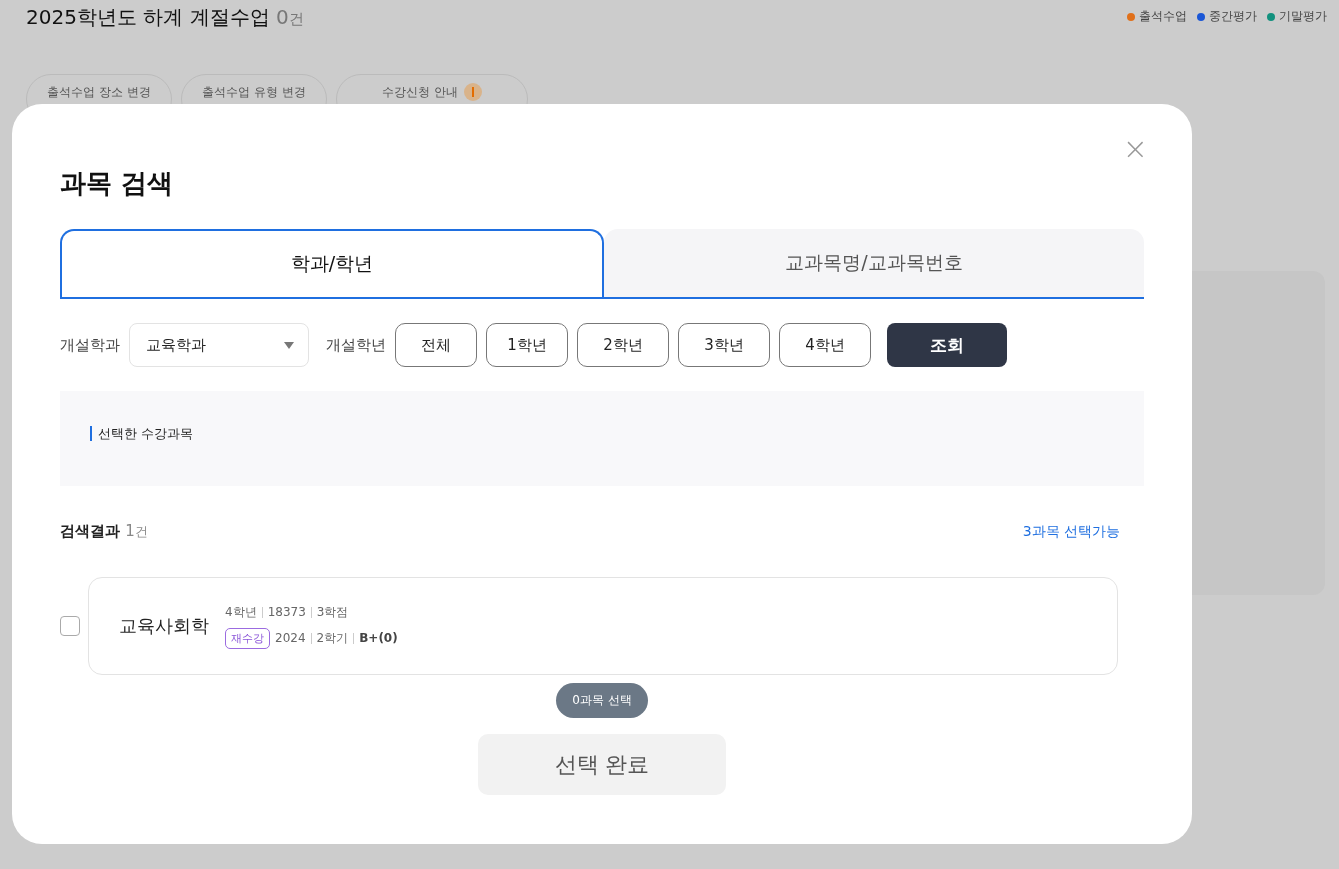 Image resolution: width=1339 pixels, height=869 pixels. Describe the element at coordinates (332, 638) in the screenshot. I see `course-term: 2학기` at that location.